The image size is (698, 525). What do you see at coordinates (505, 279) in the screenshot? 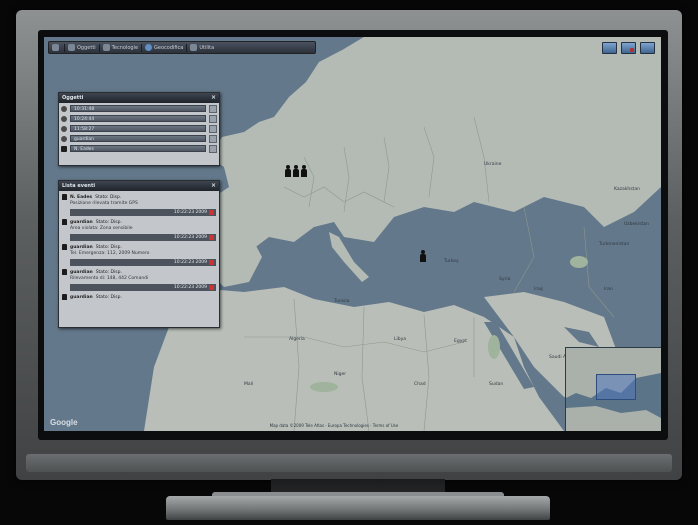
I see `place-label: Syria` at bounding box center [505, 279].